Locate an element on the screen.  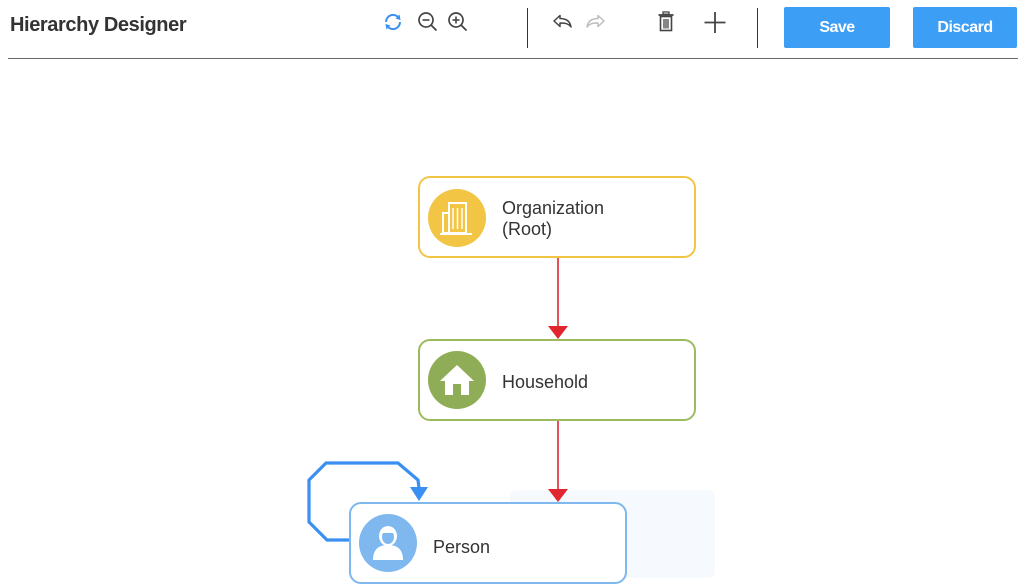
node-label: Household is located at coordinates (545, 382).